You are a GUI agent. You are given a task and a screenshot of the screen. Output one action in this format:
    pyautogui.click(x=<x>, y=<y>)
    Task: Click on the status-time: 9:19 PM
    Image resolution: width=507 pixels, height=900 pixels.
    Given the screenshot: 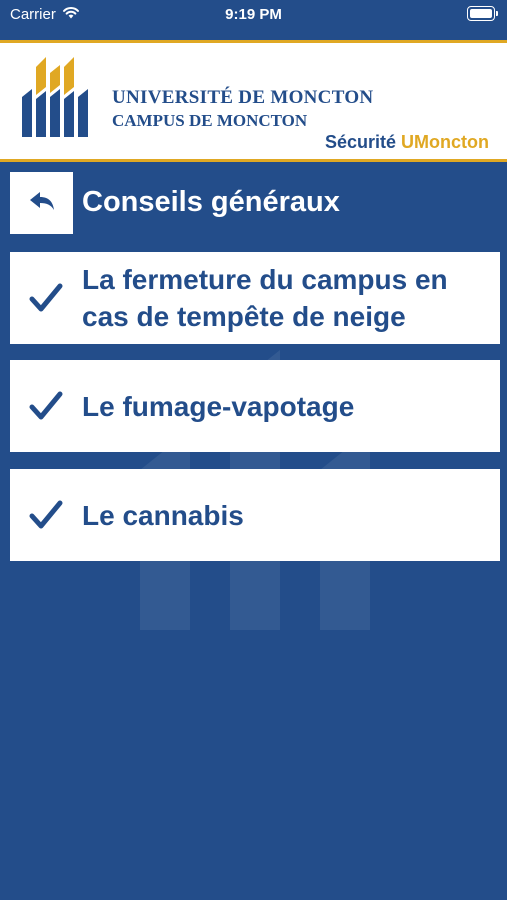 What is the action you would take?
    pyautogui.click(x=253, y=14)
    